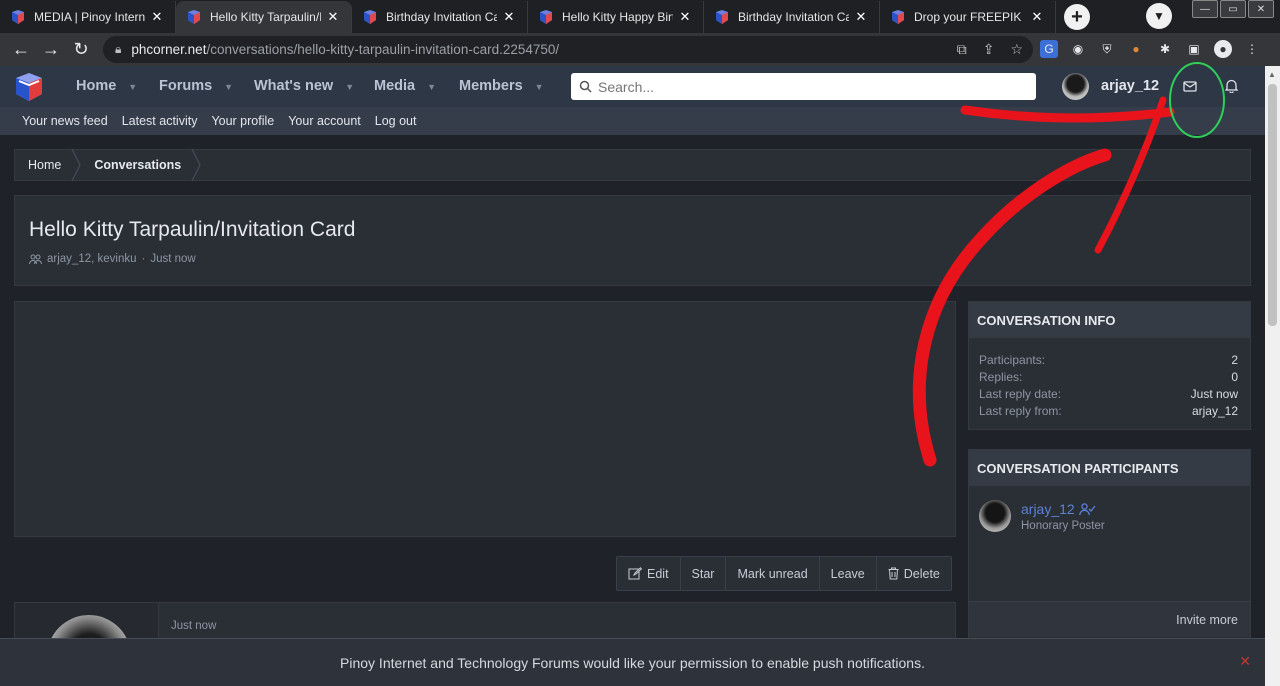 This screenshot has height=686, width=1280. Describe the element at coordinates (1215, 411) in the screenshot. I see `info-value-user-link: arjay_12` at that location.